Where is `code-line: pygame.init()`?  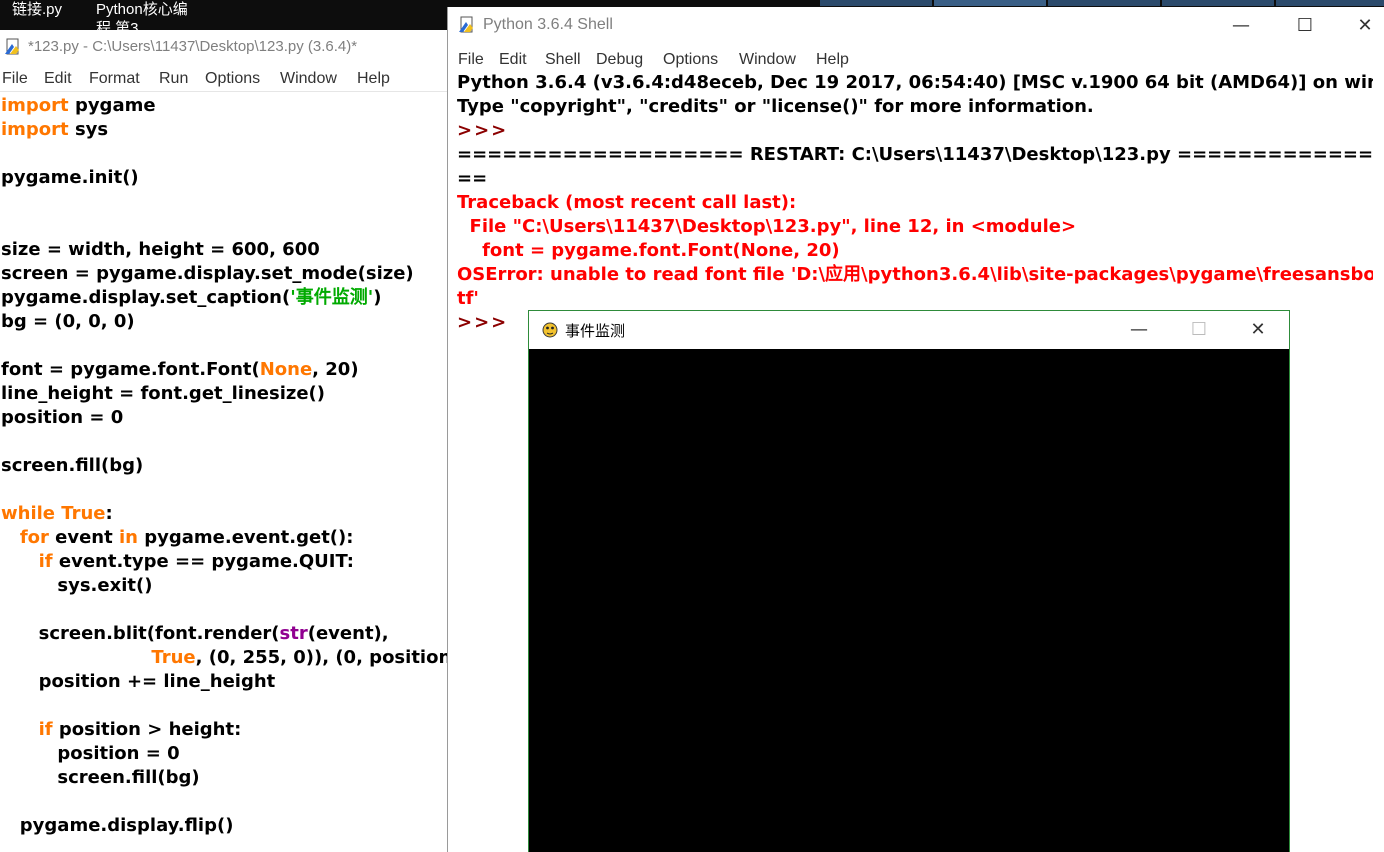
code-line: pygame.init() is located at coordinates (70, 178).